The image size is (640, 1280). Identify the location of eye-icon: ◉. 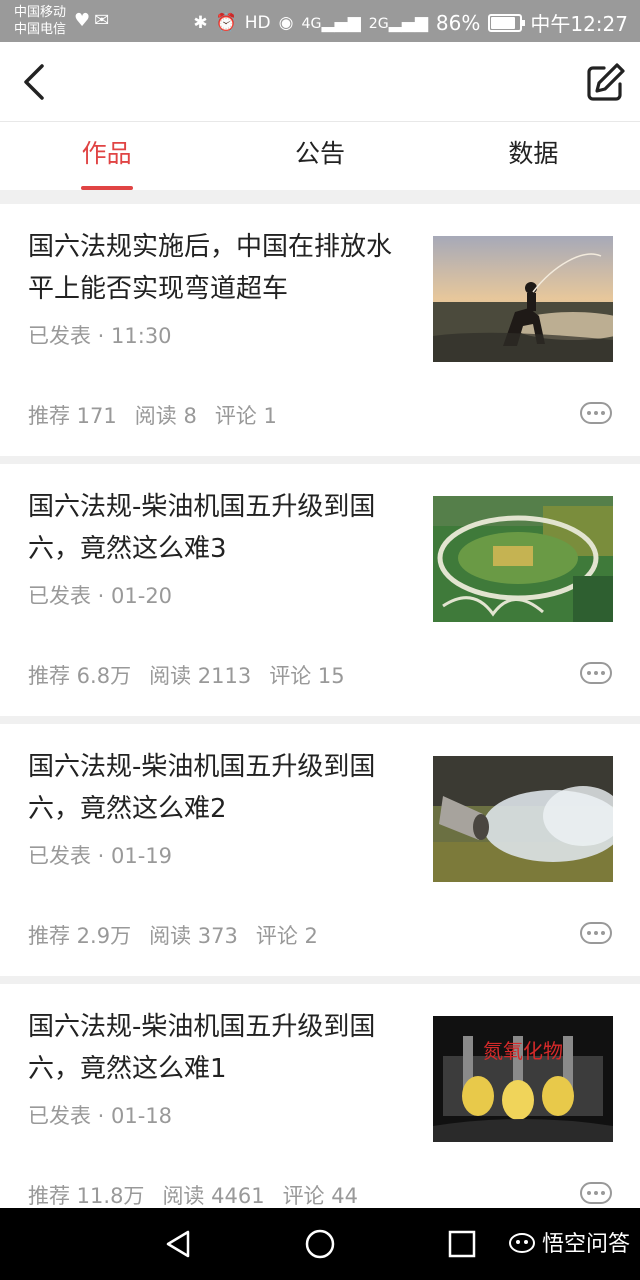
(286, 22).